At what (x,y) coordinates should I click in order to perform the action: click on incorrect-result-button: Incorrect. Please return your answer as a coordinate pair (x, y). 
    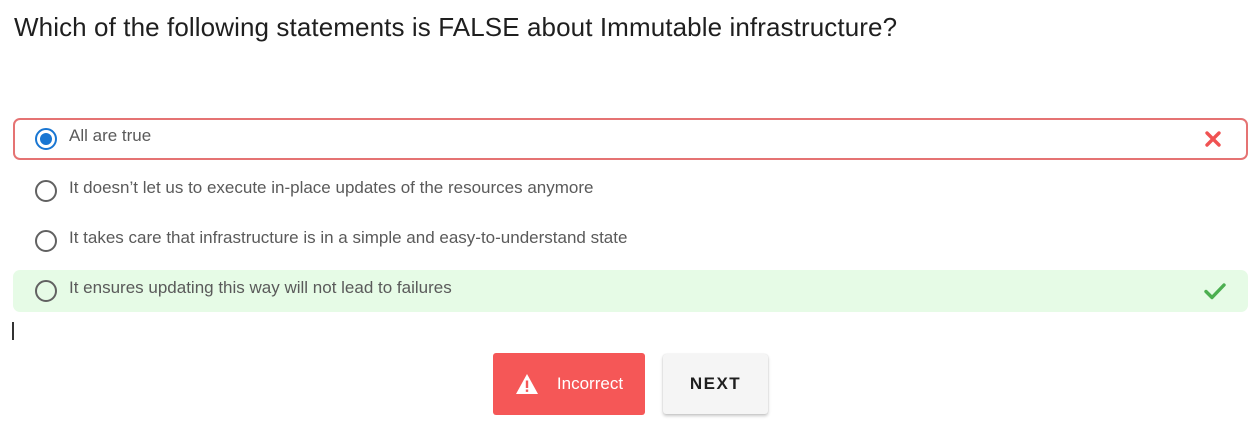
    Looking at the image, I should click on (569, 384).